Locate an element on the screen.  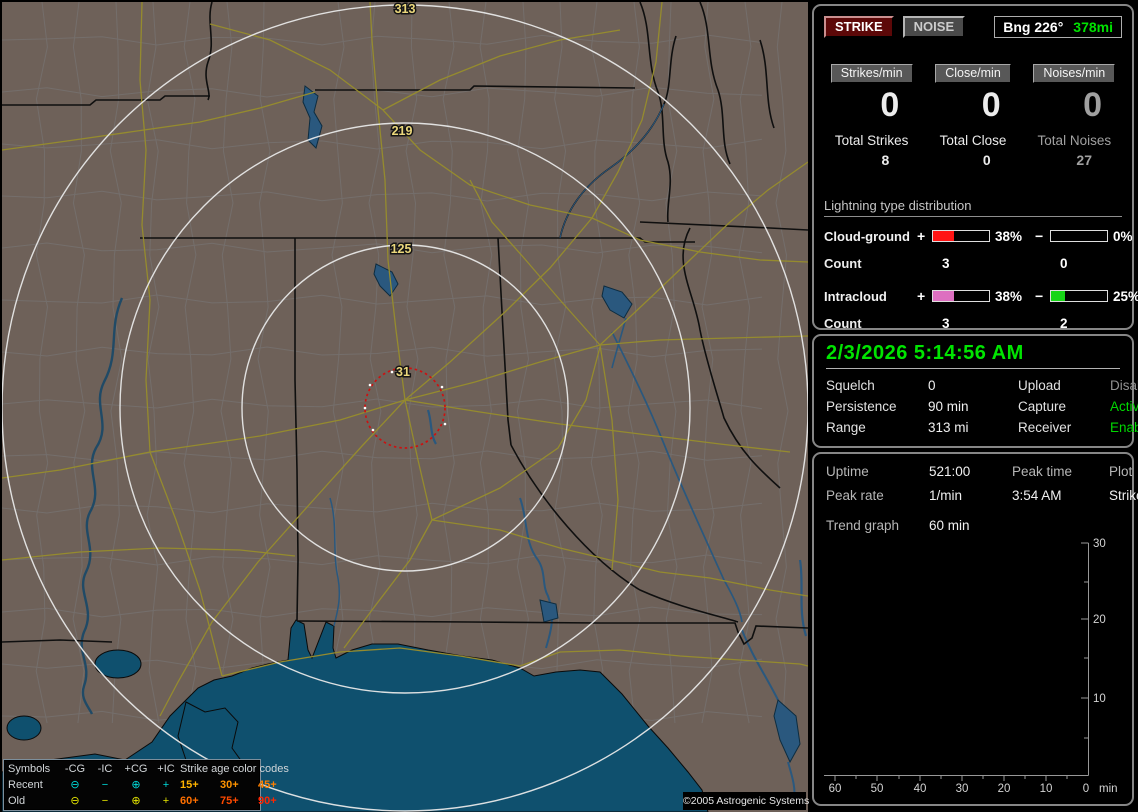
datetime-display: 2/3/2026 5:14:56 AM is located at coordinates (925, 353).